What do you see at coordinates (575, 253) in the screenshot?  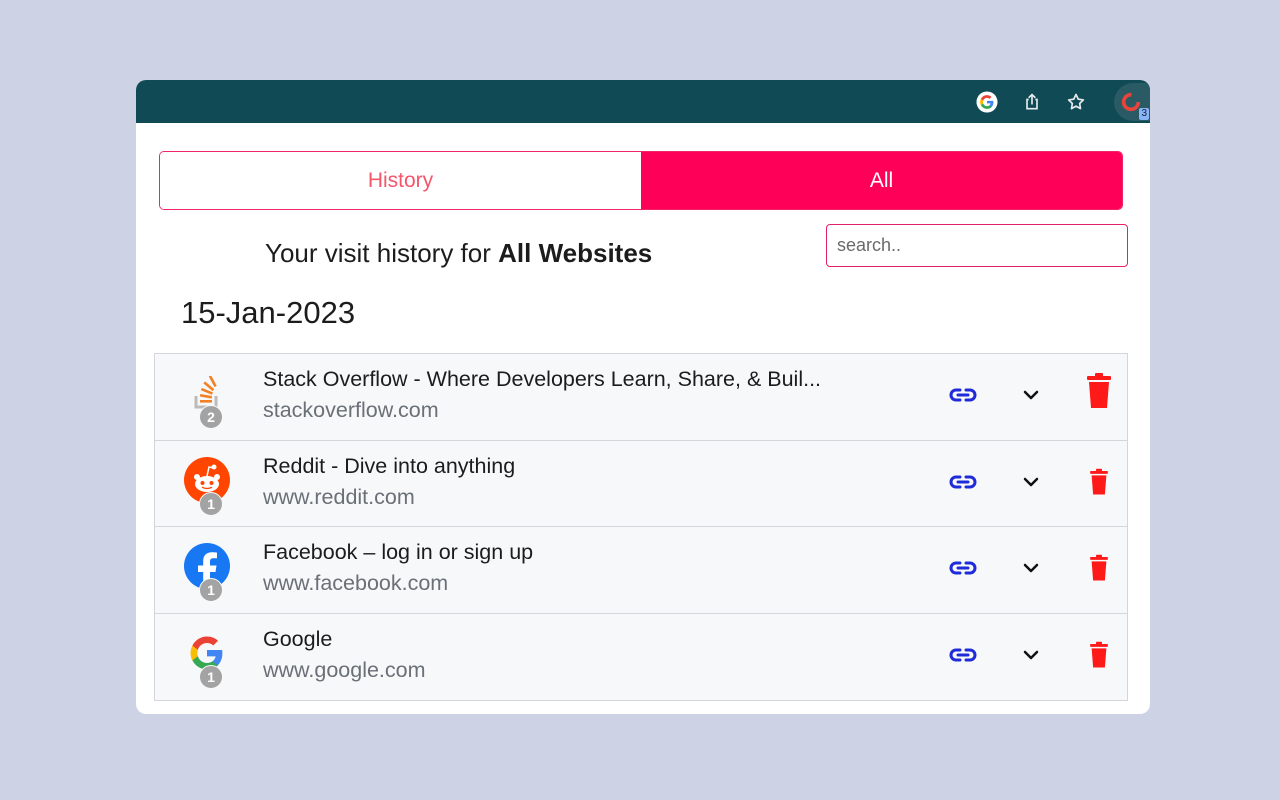 I see `heading-target: All Websites` at bounding box center [575, 253].